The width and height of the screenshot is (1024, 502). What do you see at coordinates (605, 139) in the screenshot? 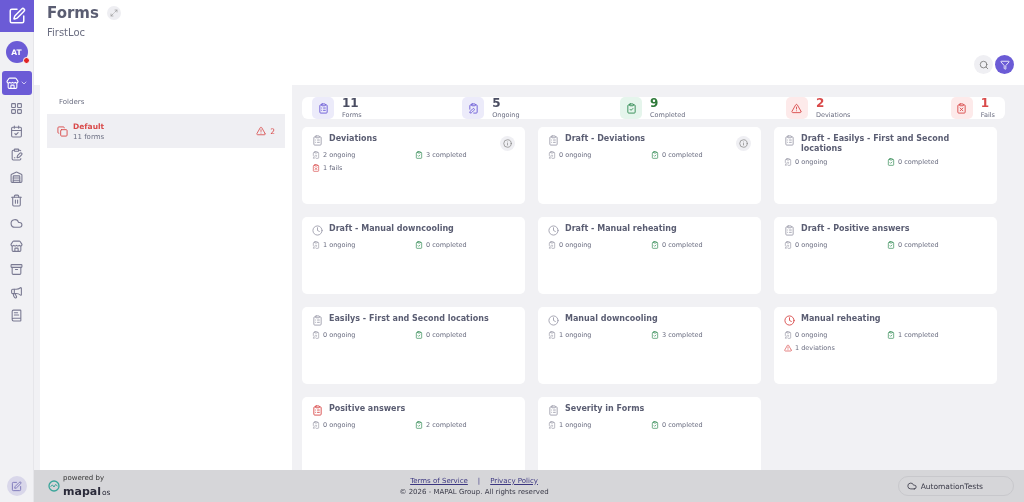
I see `form-title: Draft - Deviations` at bounding box center [605, 139].